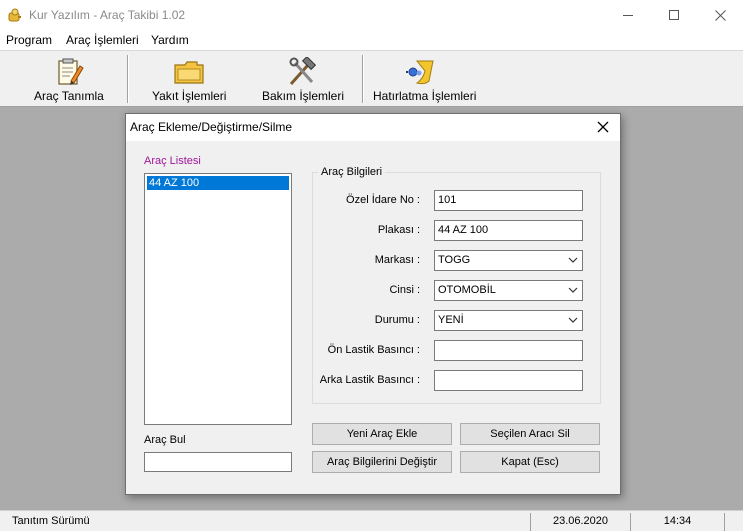 Image resolution: width=743 pixels, height=531 pixels. What do you see at coordinates (580, 522) in the screenshot?
I see `status-date: 23.06.2020` at bounding box center [580, 522].